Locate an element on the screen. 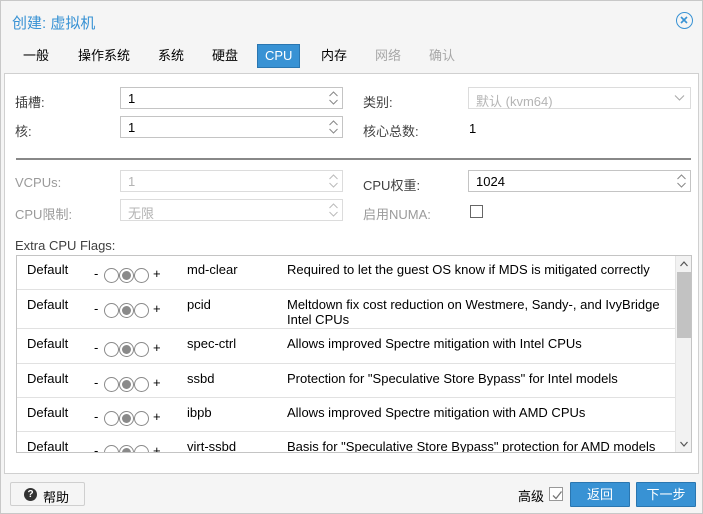 This screenshot has width=703, height=514. chevron-down-icon is located at coordinates (679, 98).